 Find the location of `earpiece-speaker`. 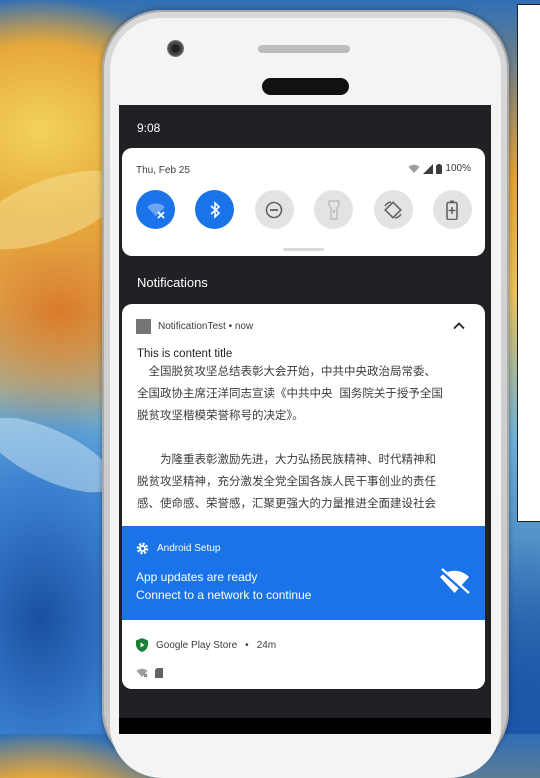

earpiece-speaker is located at coordinates (305, 86).